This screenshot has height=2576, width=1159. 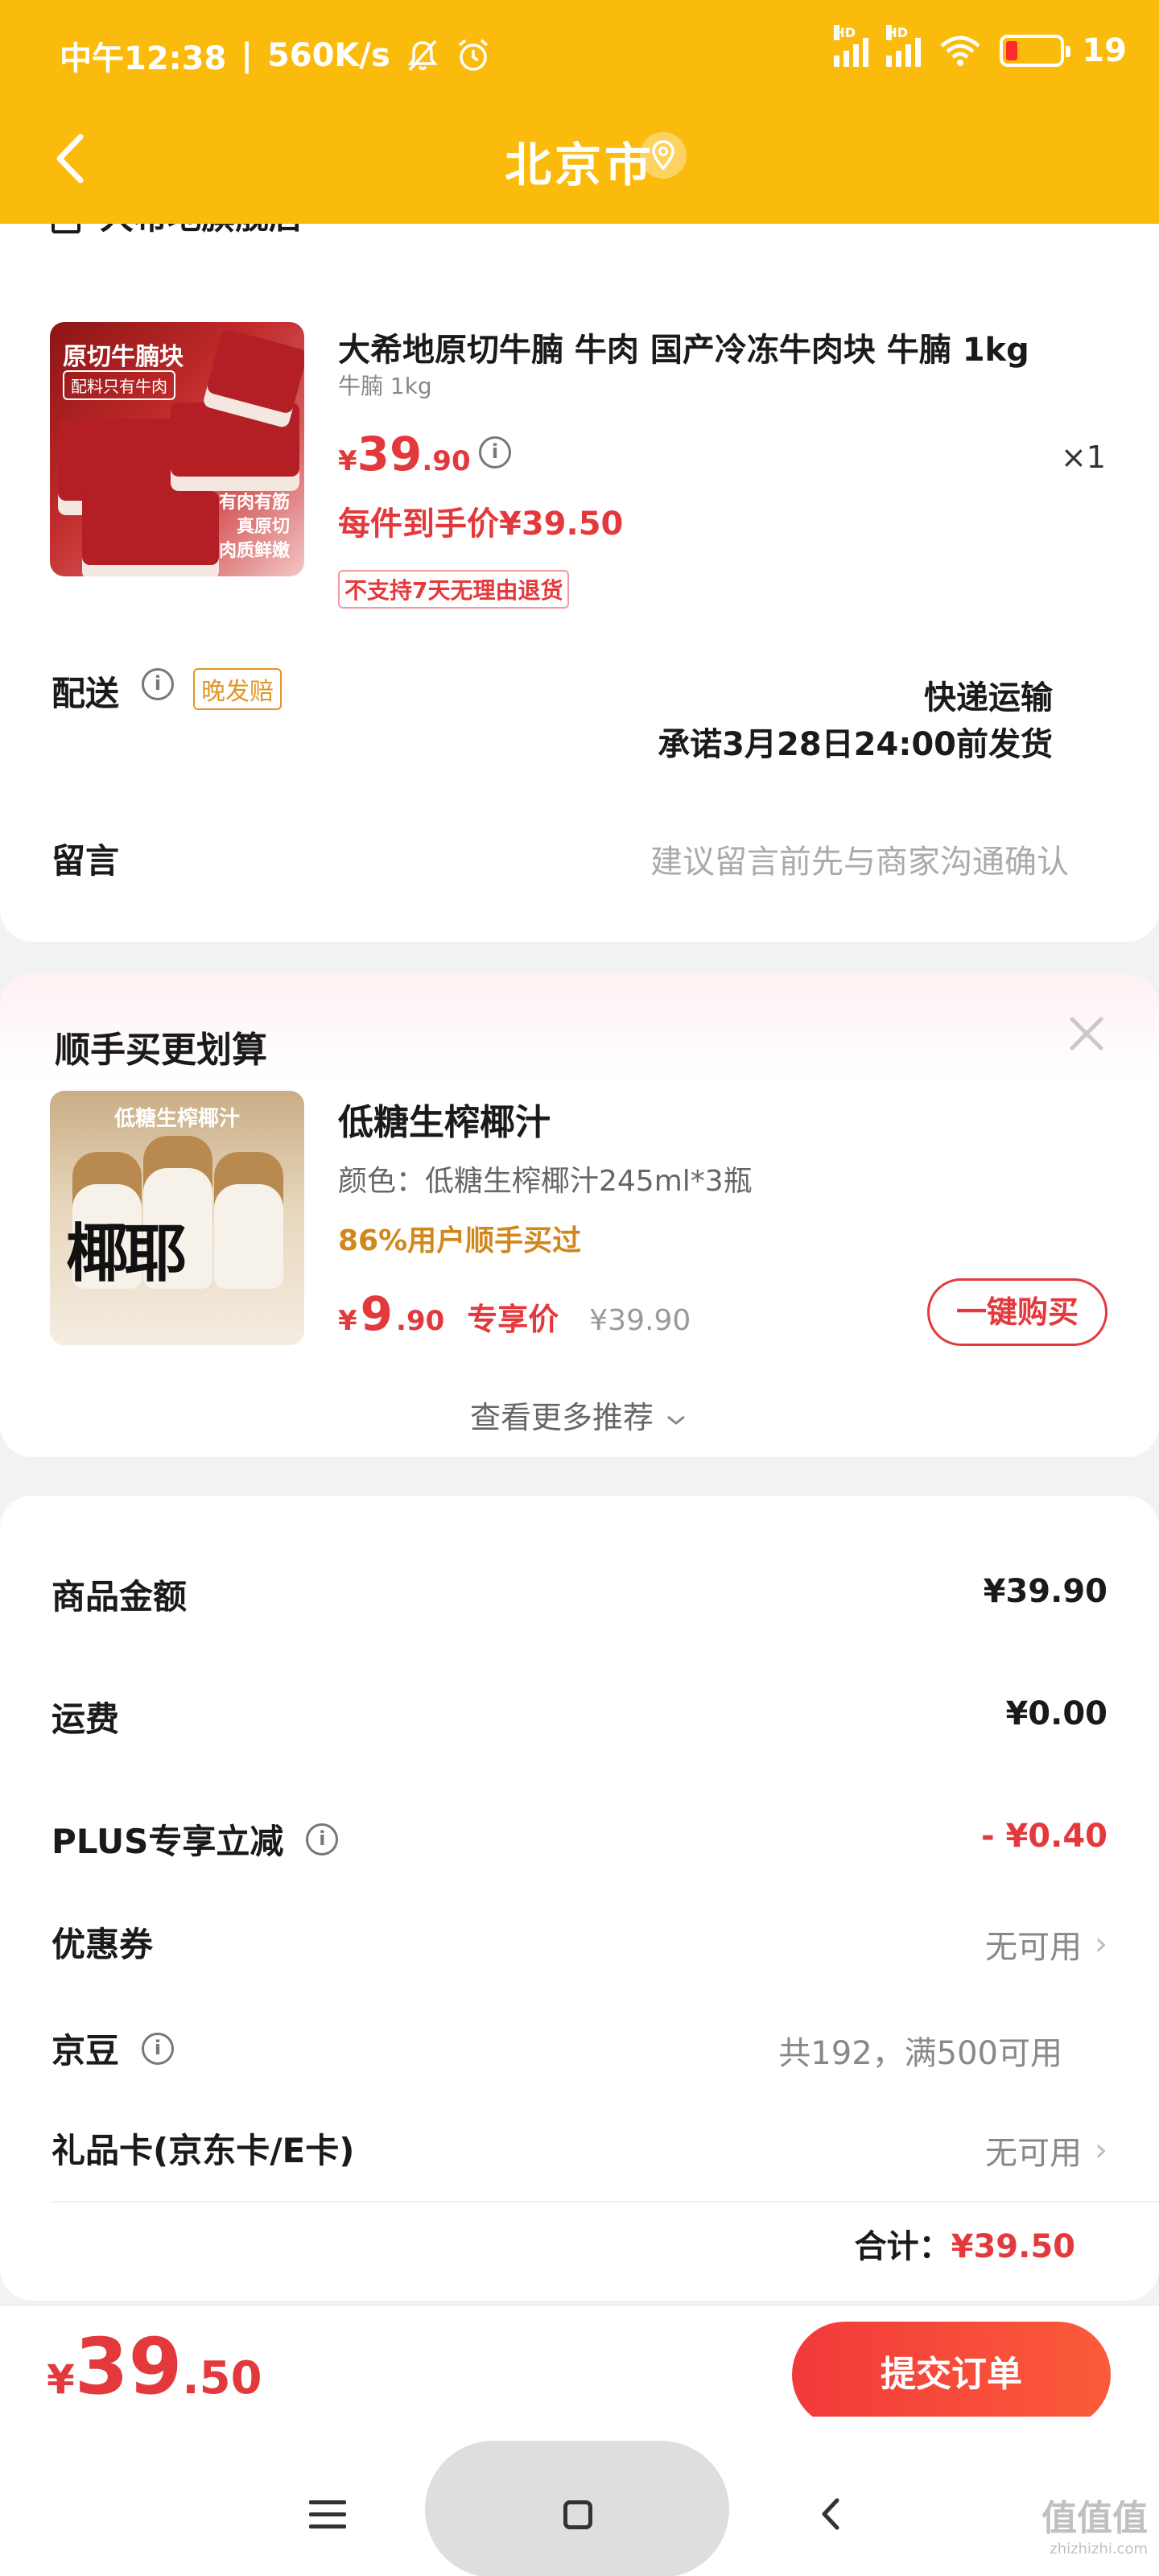 What do you see at coordinates (158, 684) in the screenshot?
I see `delivery-info-icon: i` at bounding box center [158, 684].